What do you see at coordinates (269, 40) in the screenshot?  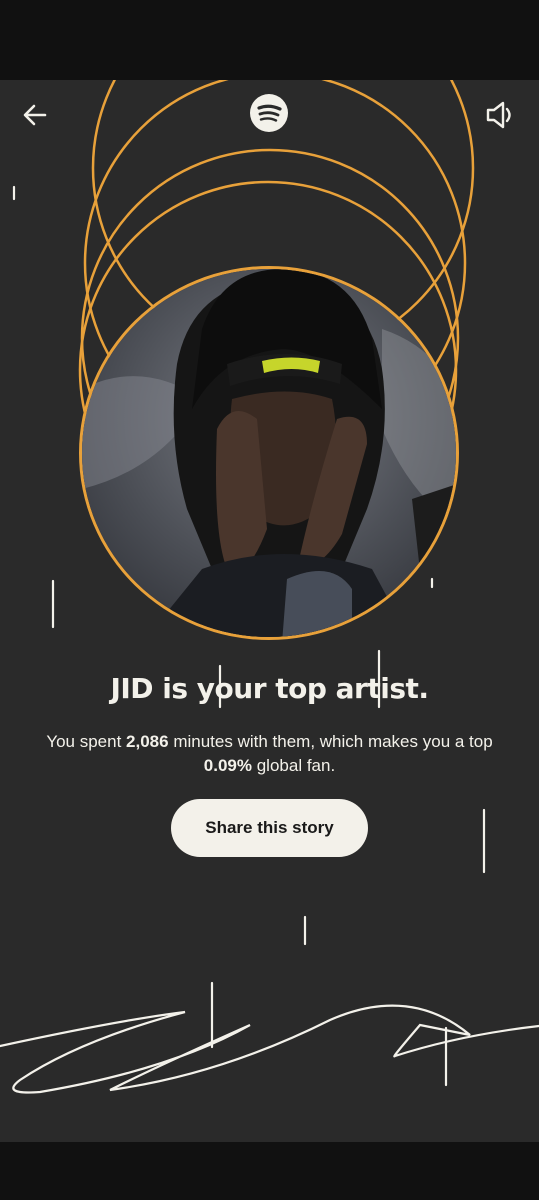 I see `status-bar-area` at bounding box center [269, 40].